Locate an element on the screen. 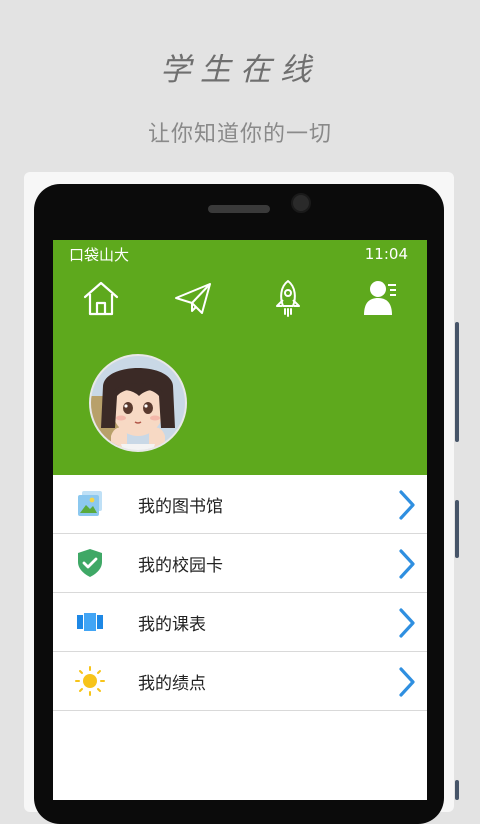  menu-item-library: 我的图书馆 is located at coordinates (240, 504).